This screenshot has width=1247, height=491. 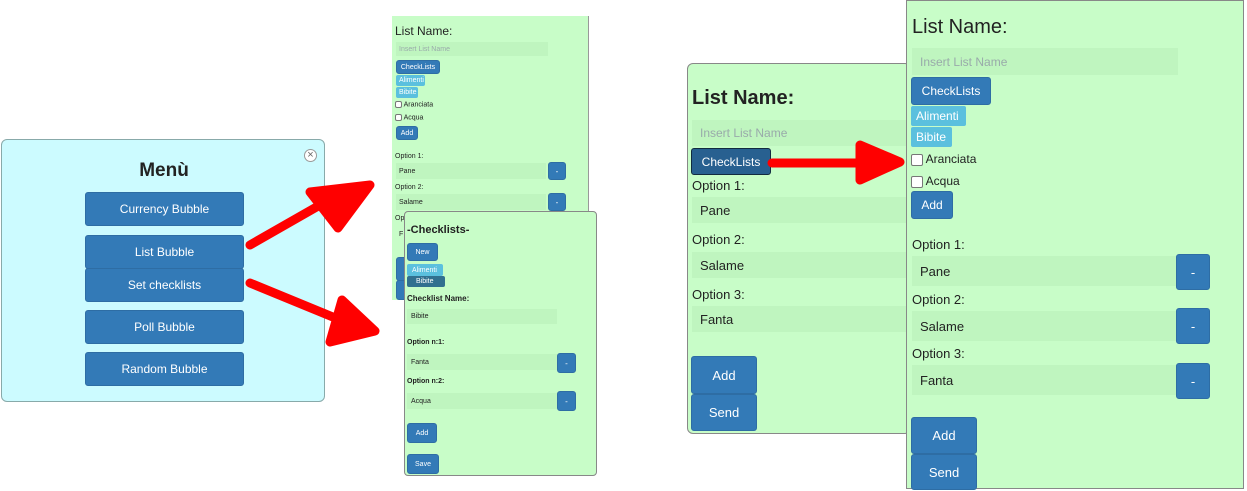 What do you see at coordinates (310, 215) in the screenshot?
I see `arrow-list-bubble` at bounding box center [310, 215].